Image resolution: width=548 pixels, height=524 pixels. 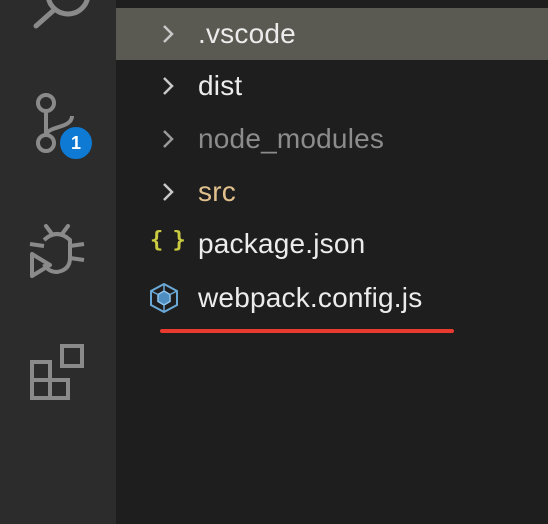 What do you see at coordinates (332, 192) in the screenshot?
I see `tree-item-src: src` at bounding box center [332, 192].